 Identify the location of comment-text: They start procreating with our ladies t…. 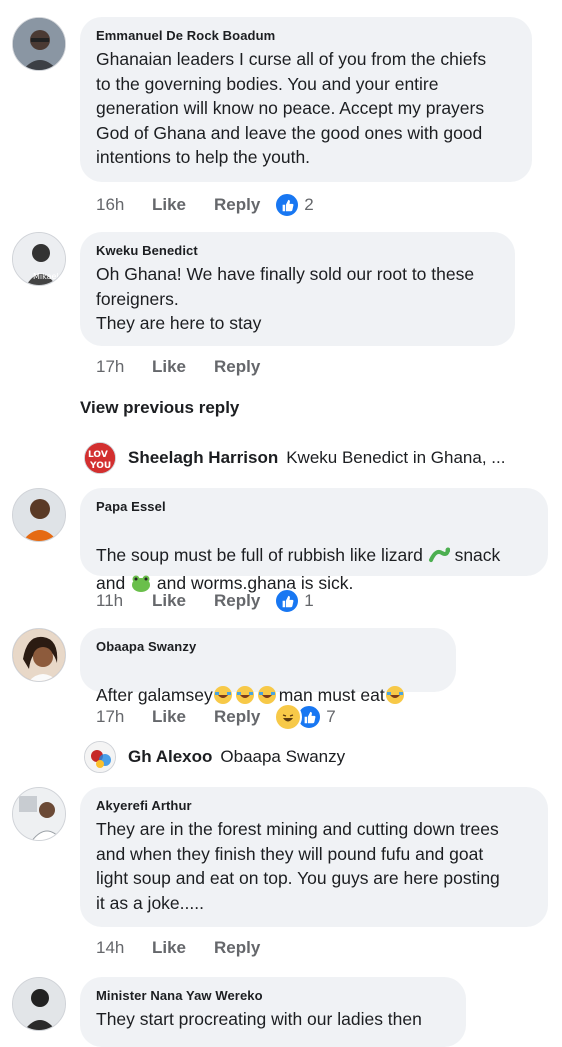
(259, 1019).